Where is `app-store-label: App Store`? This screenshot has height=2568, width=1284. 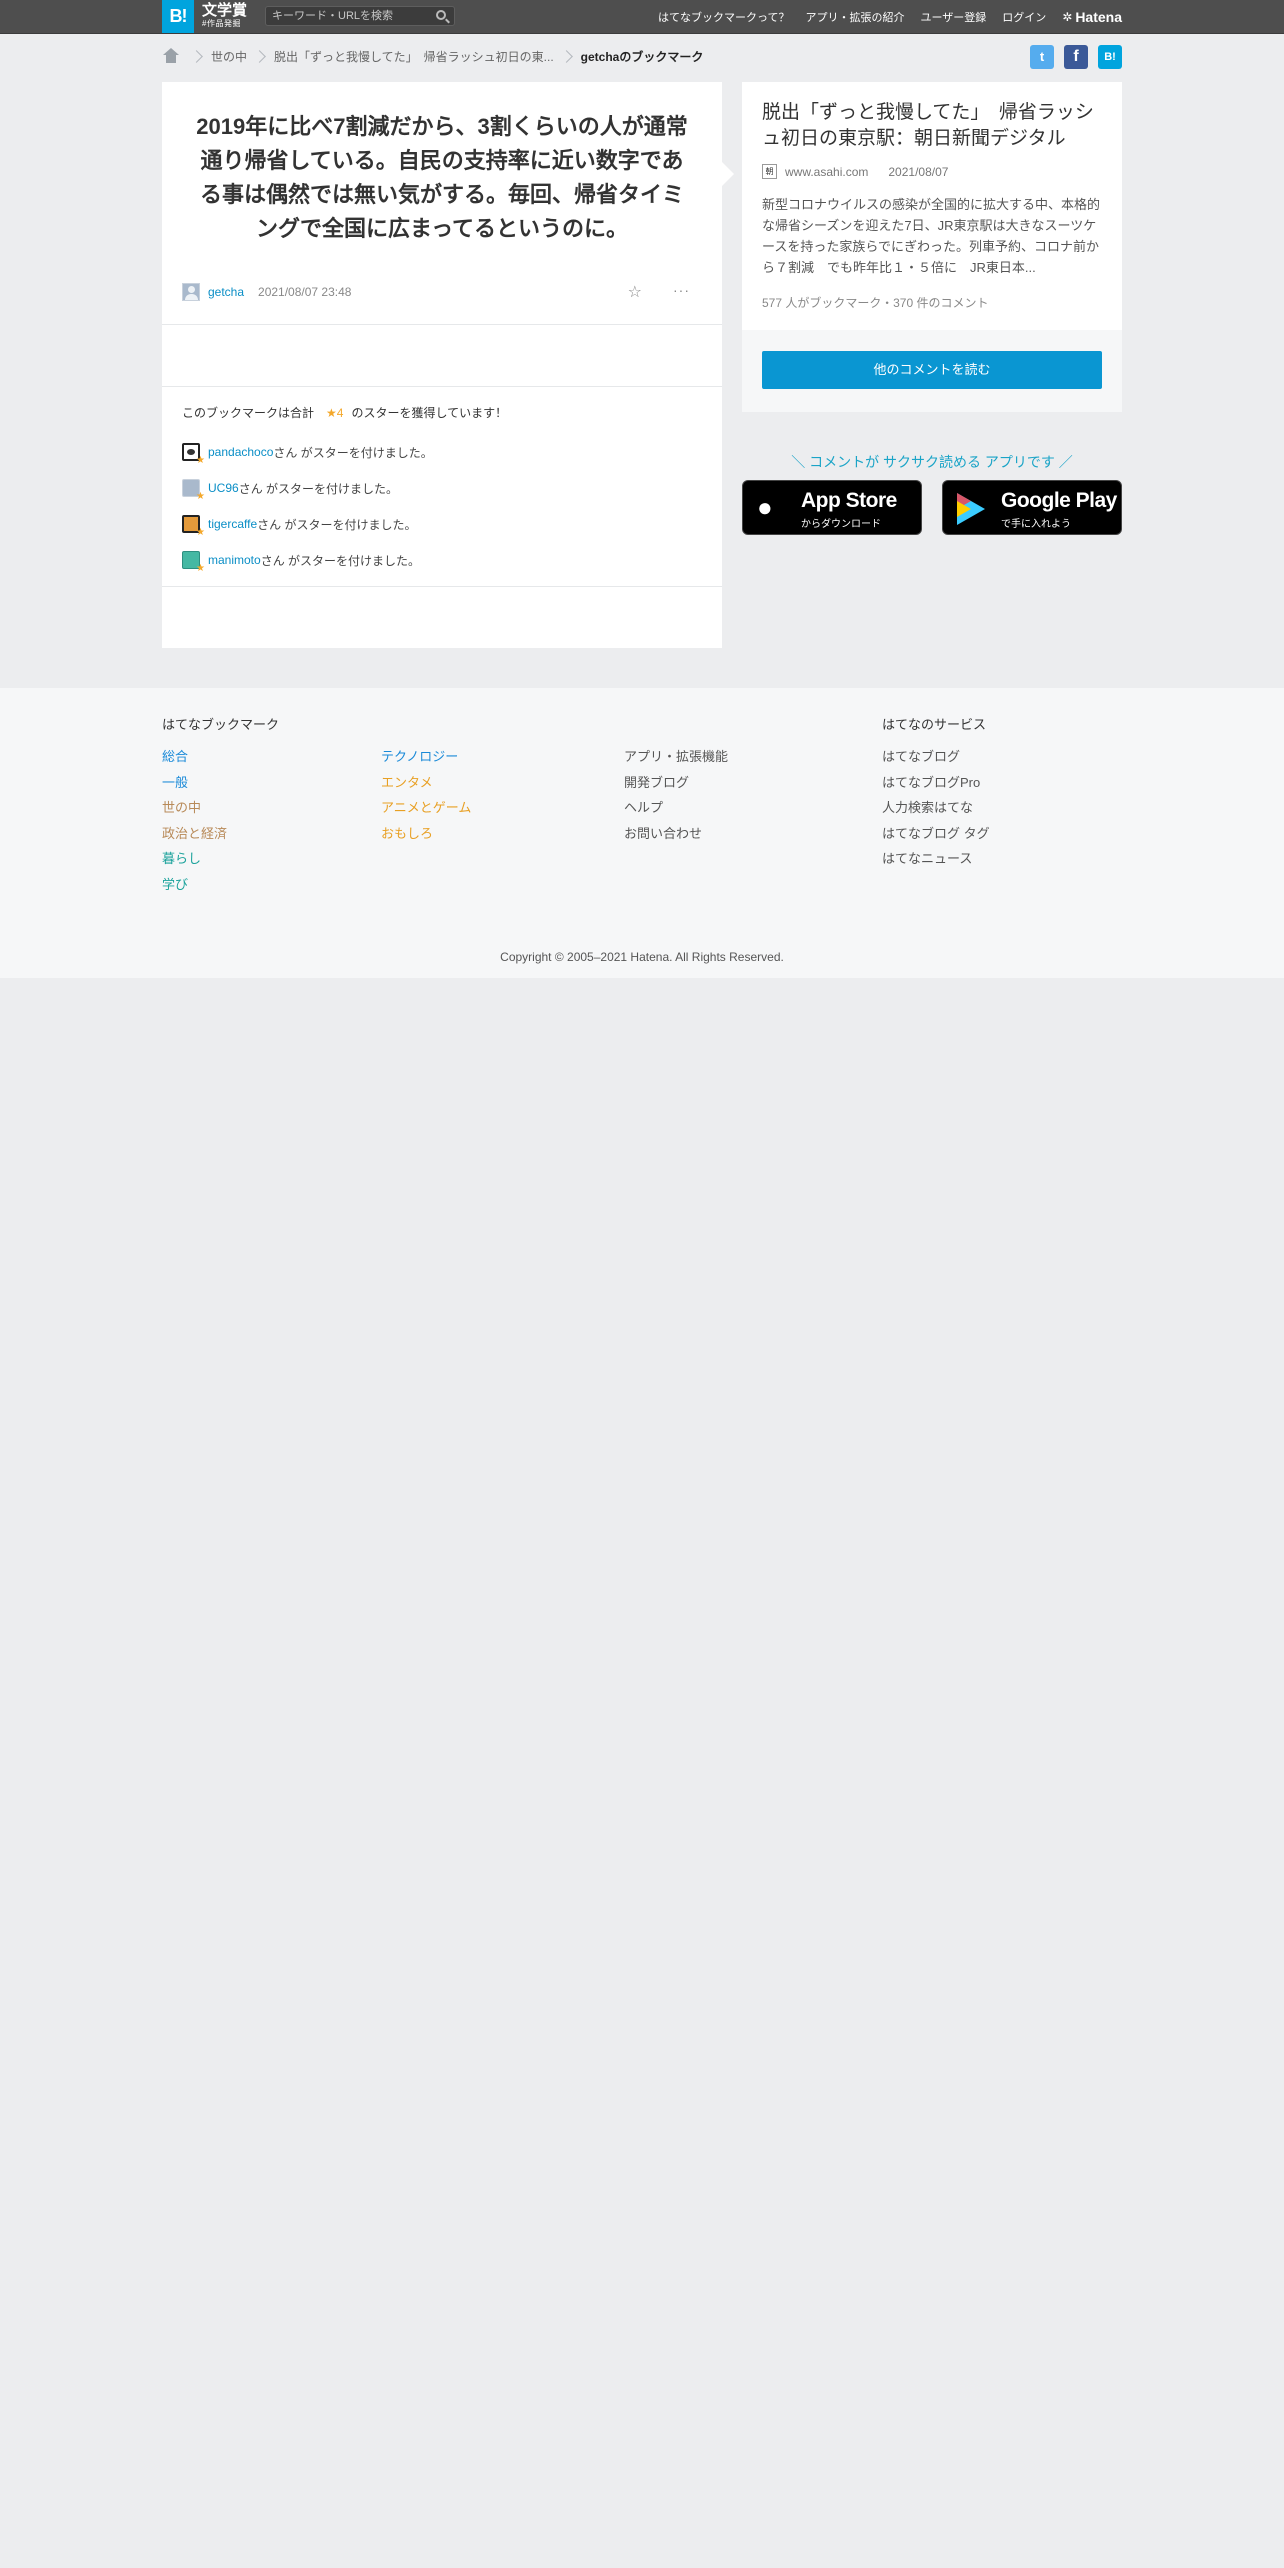 app-store-label: App Store is located at coordinates (849, 500).